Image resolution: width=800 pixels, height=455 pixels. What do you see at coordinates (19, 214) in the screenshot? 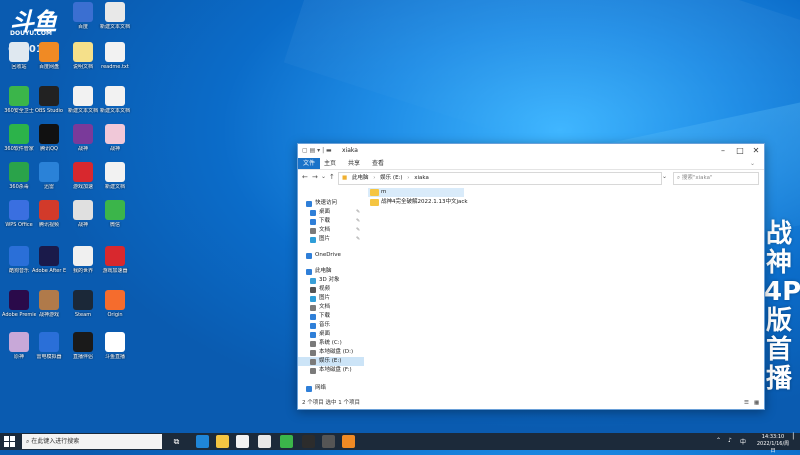
I see `desktop-icon: WPS Office` at bounding box center [19, 214].